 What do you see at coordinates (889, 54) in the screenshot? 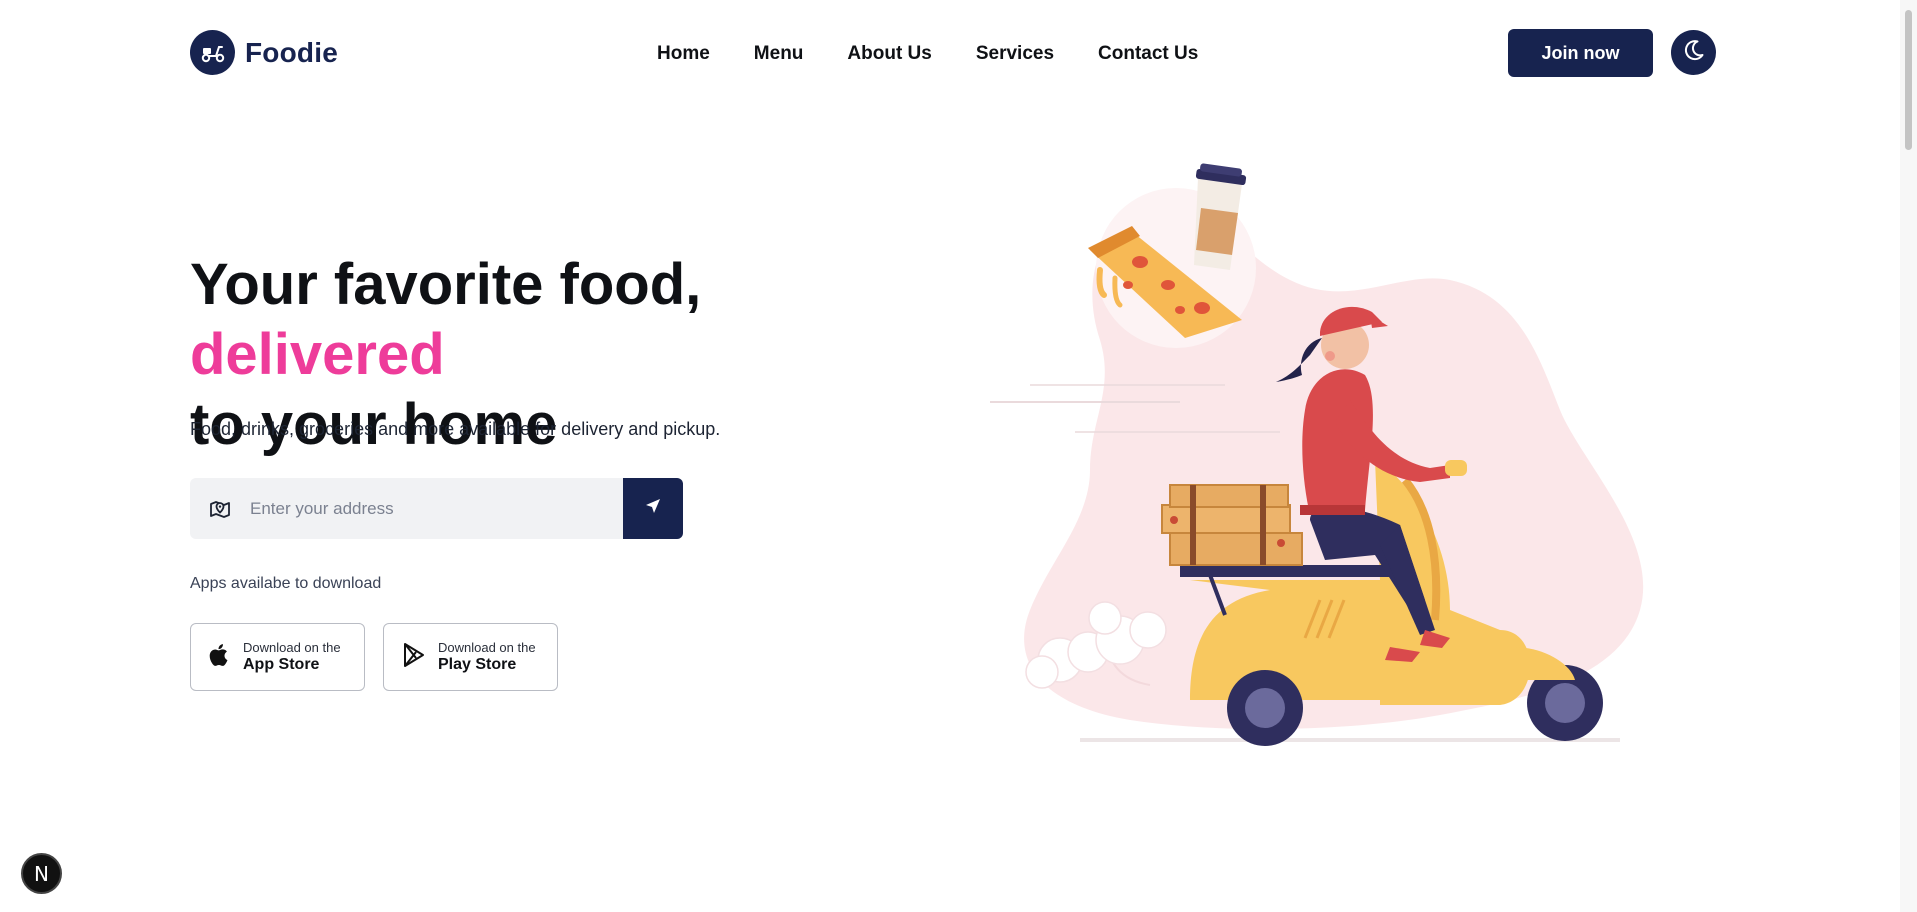
I see `nav-about-us: About Us` at bounding box center [889, 54].